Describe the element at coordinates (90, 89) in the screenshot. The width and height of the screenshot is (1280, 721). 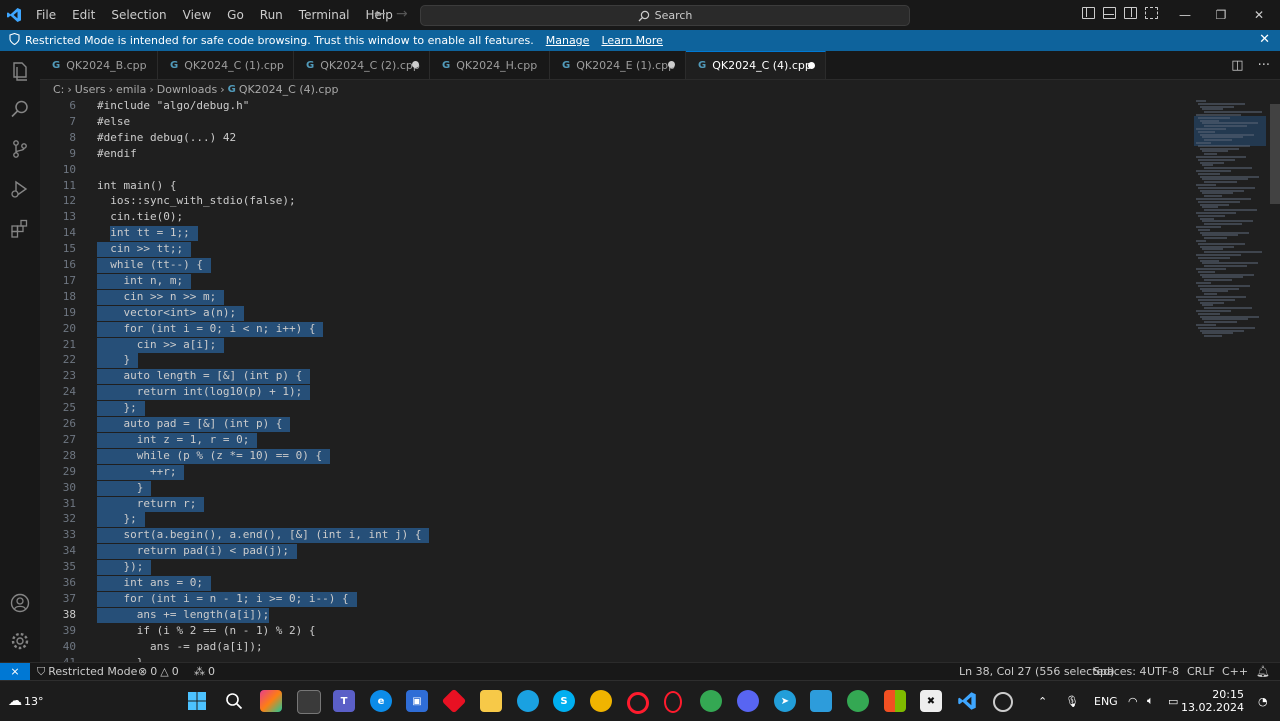
I see `breadcrumb-item: Users` at that location.